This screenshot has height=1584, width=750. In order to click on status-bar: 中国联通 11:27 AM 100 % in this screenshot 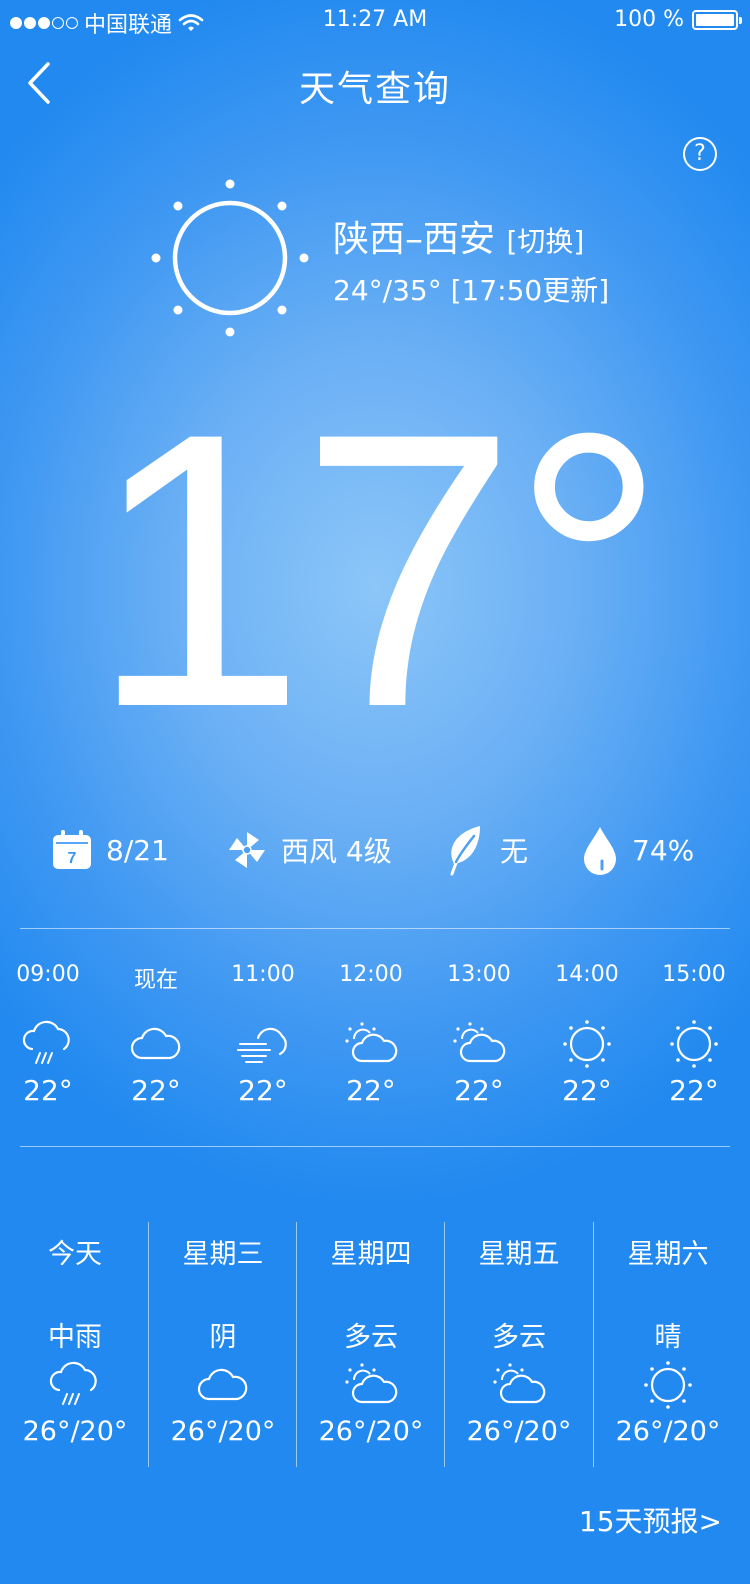, I will do `click(375, 20)`.